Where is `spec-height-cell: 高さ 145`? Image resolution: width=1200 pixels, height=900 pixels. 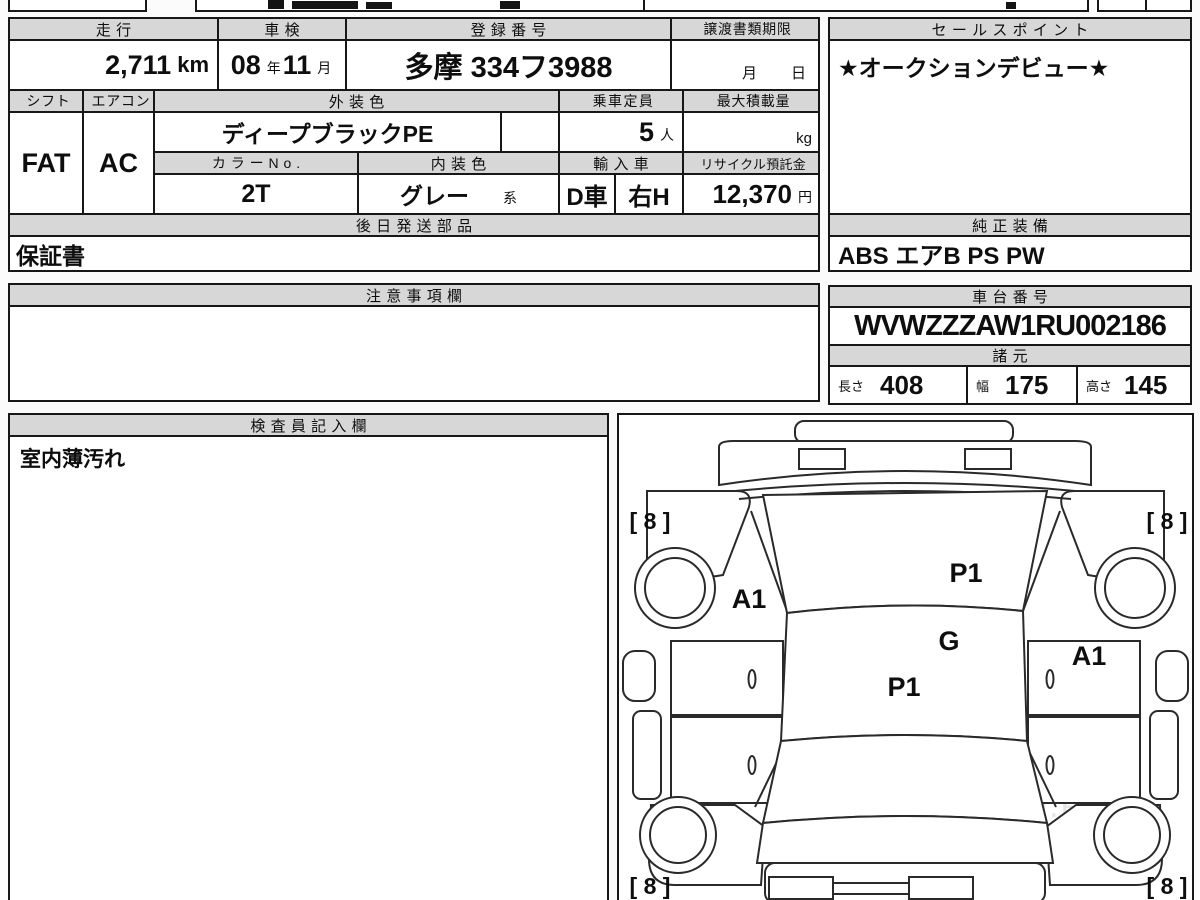 spec-height-cell: 高さ 145 is located at coordinates (1134, 385).